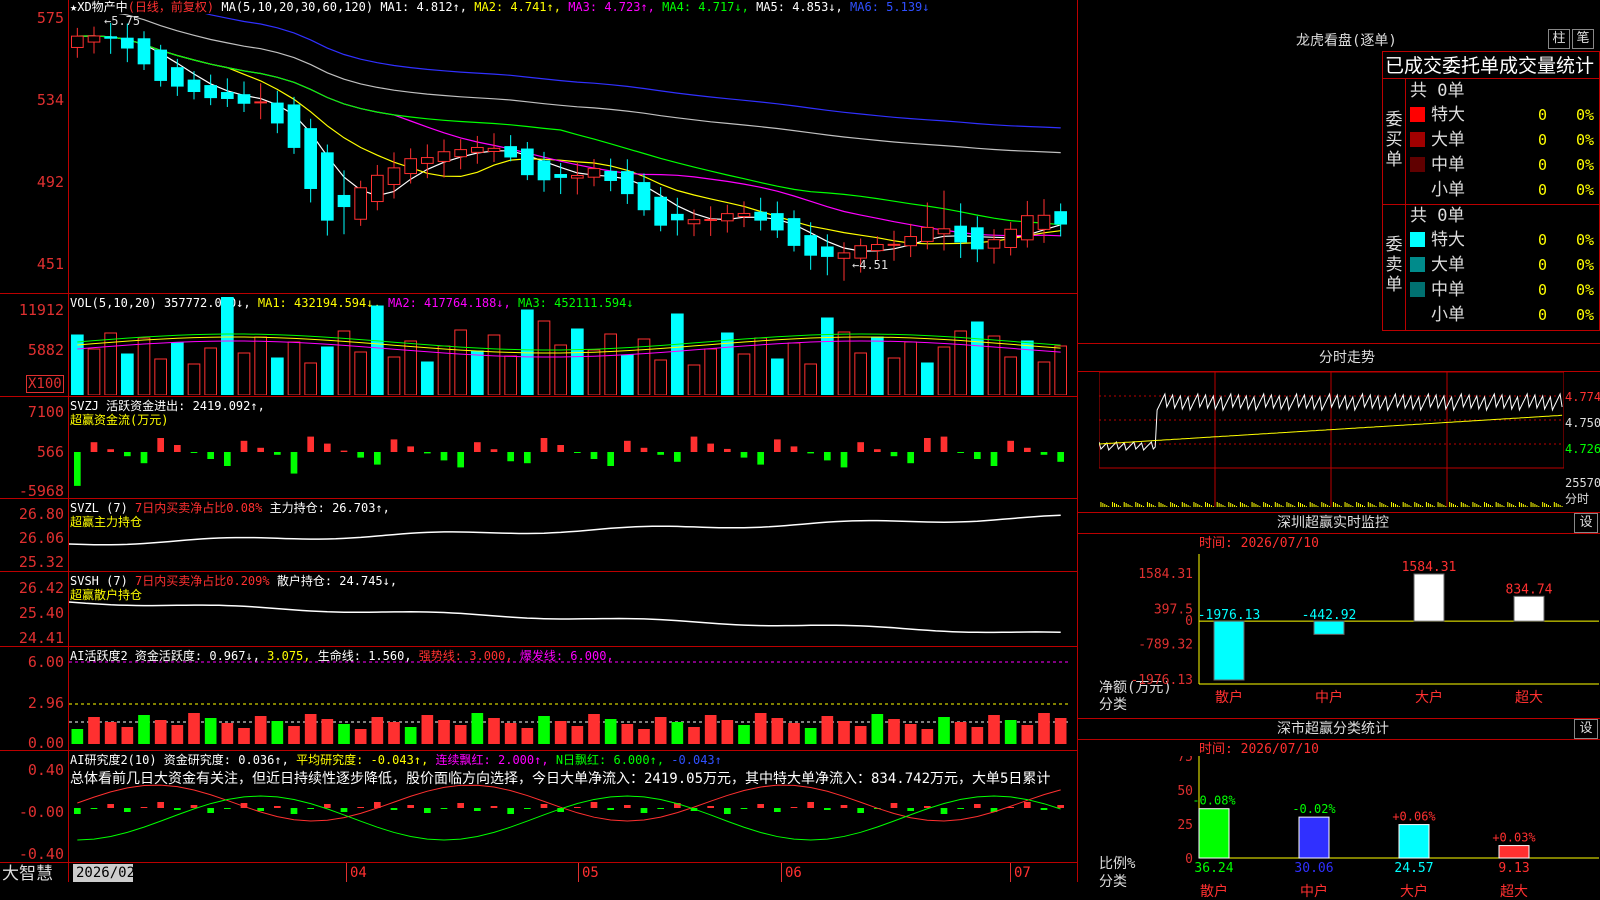 The image size is (1600, 900). Describe the element at coordinates (1213, 868) in the screenshot. I see `szcls-value-label: 36.24` at that location.